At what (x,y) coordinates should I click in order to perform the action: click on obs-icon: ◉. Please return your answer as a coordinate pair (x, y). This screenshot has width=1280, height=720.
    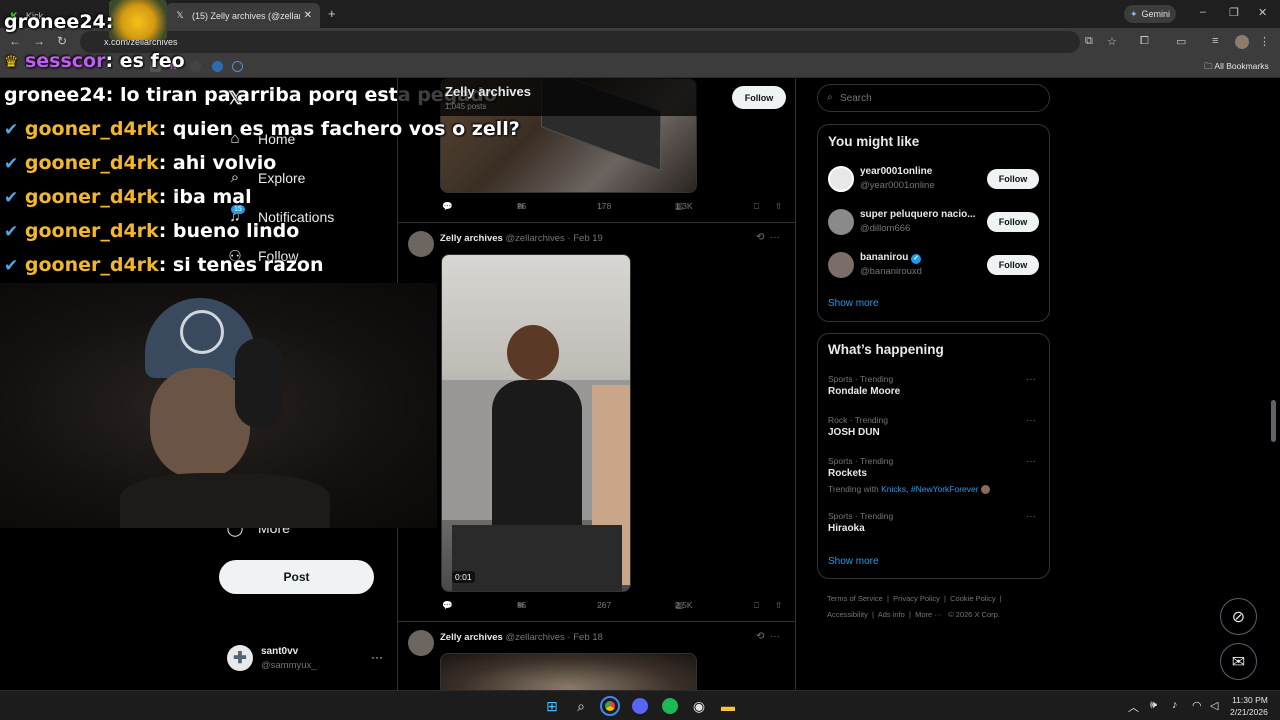
    Looking at the image, I should click on (699, 706).